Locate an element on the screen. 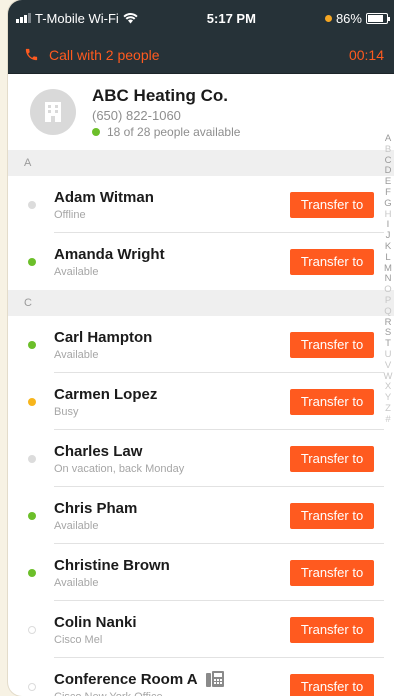 This screenshot has height=696, width=394. section-header-a: A is located at coordinates (201, 163).